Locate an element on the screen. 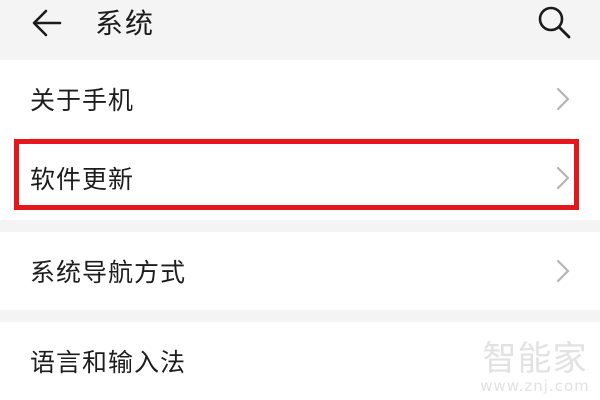 This screenshot has width=600, height=400. arrow-left-icon is located at coordinates (47, 23).